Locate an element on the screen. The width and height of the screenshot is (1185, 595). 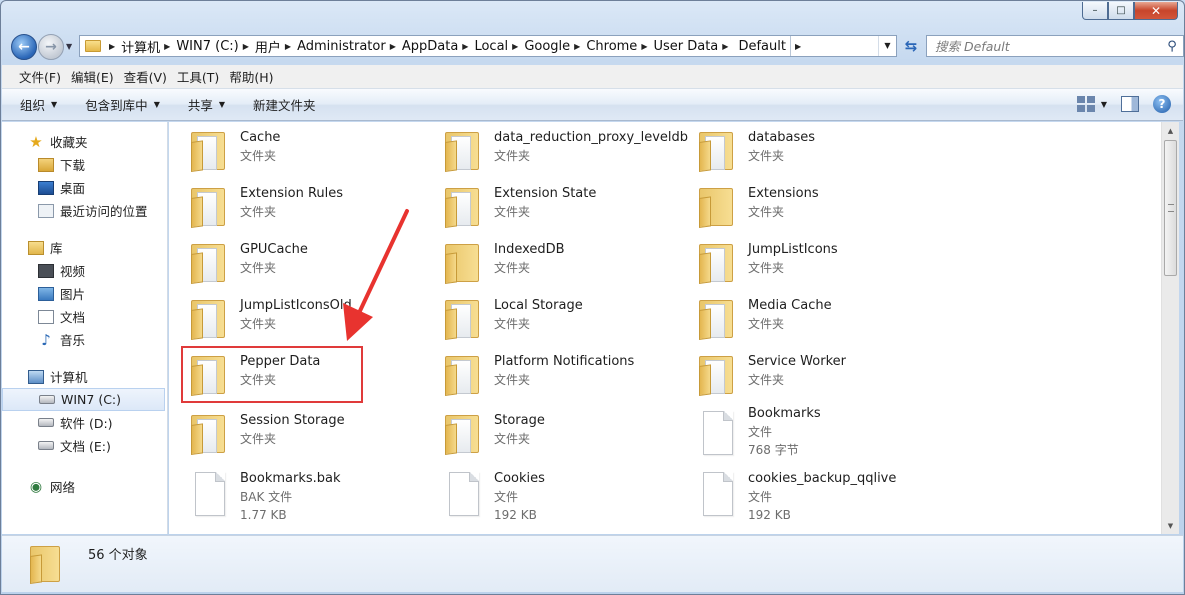
new-folder-button: 新建文件夹 is located at coordinates (284, 104).